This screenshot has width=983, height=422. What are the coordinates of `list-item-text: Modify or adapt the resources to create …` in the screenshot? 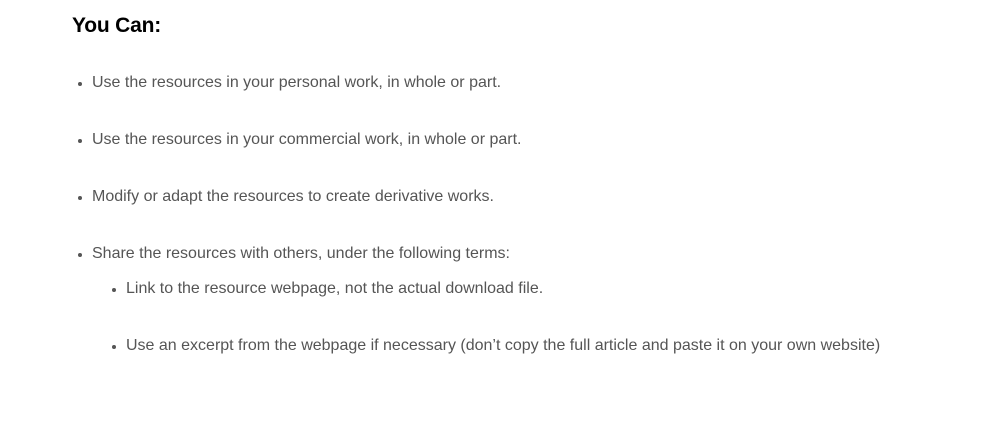 It's located at (293, 196).